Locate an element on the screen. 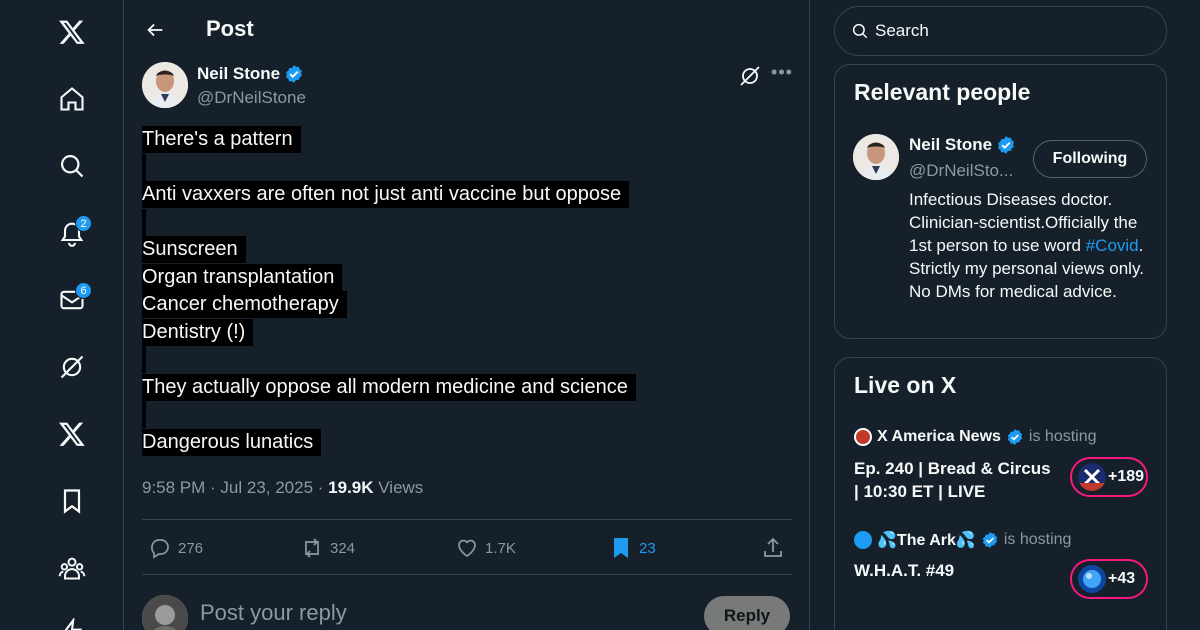  live-host-name: X America News is located at coordinates (939, 437).